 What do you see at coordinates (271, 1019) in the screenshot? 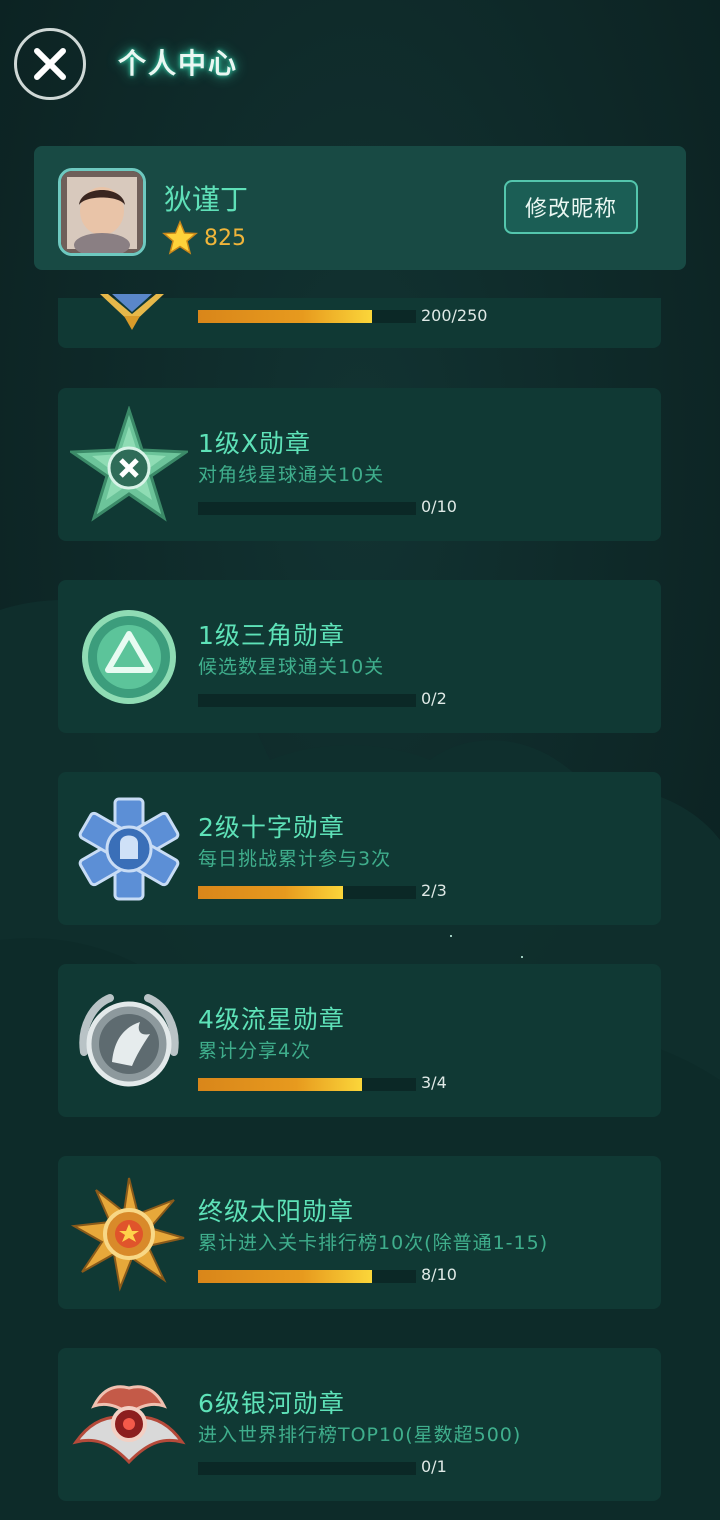
I see `medal-name: 4级流星勋章` at bounding box center [271, 1019].